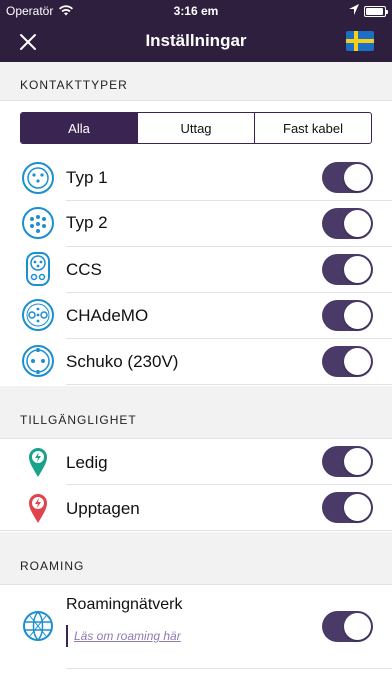 The height and width of the screenshot is (696, 392). I want to click on section-header-connectors: KONTAKTTYPER, so click(74, 85).